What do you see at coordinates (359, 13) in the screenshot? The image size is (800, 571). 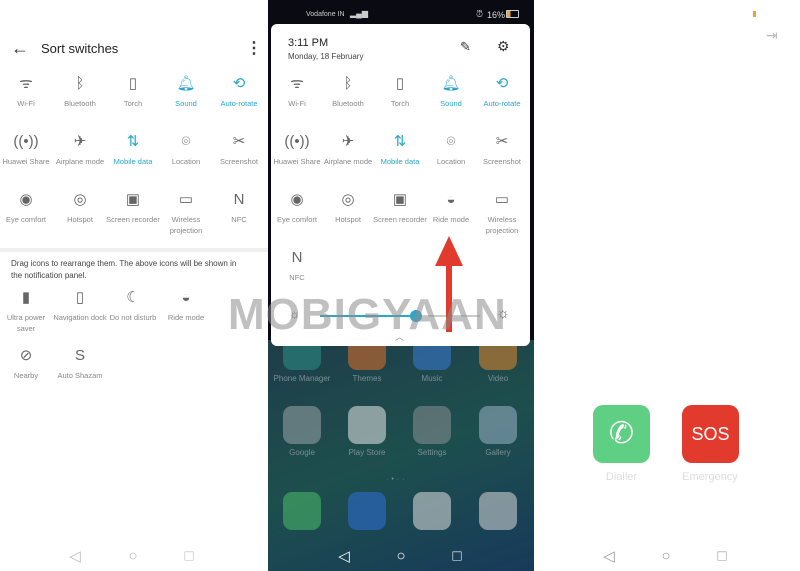 I see `signal-icon: ▂▄▆` at bounding box center [359, 13].